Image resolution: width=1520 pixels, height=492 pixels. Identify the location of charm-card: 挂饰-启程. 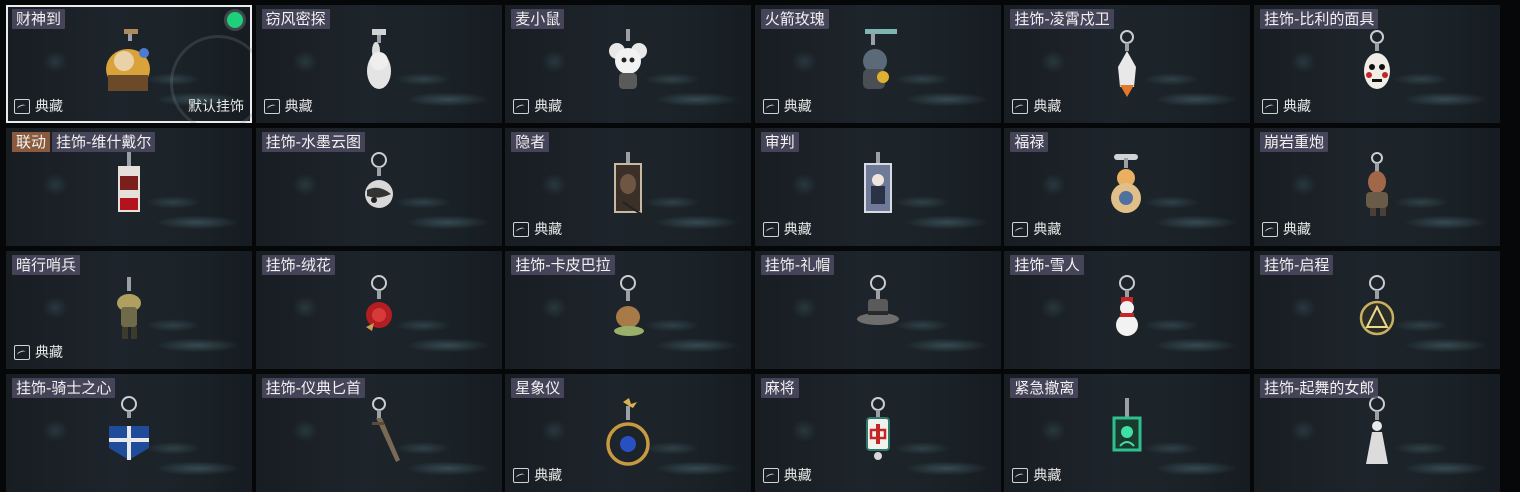
(1376, 310).